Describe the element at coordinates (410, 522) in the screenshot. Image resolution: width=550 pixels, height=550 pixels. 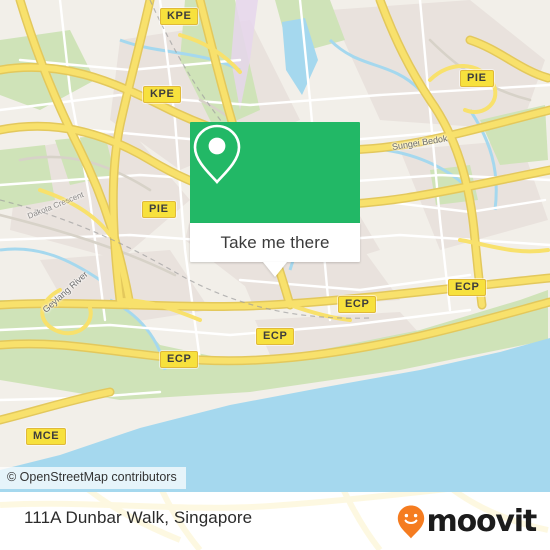
I see `moovit-smiley-pin-icon` at that location.